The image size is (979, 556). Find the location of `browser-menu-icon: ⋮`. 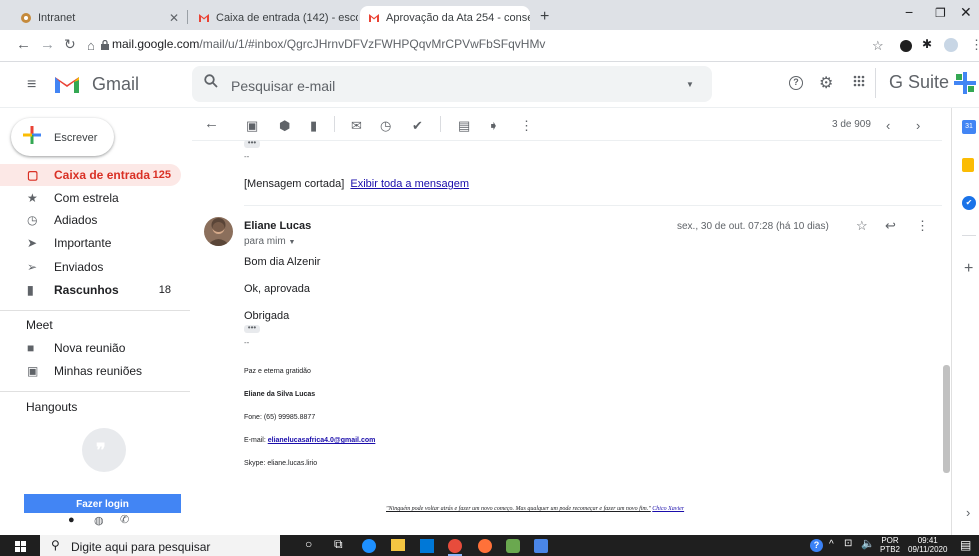

browser-menu-icon: ⋮ is located at coordinates (974, 45).